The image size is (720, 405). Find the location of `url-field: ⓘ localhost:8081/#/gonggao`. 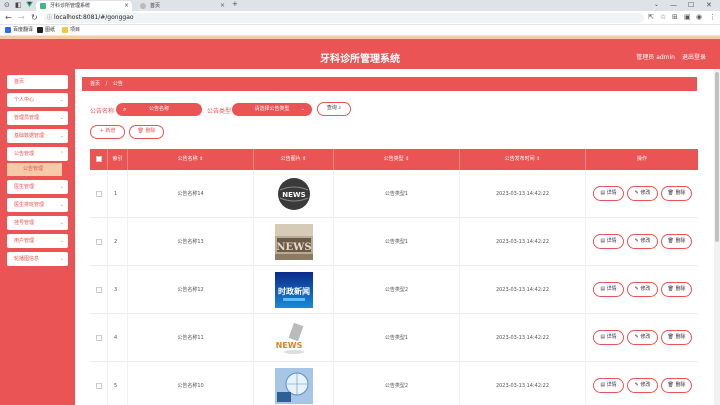

url-field: ⓘ localhost:8081/#/gonggao is located at coordinates (344, 18).